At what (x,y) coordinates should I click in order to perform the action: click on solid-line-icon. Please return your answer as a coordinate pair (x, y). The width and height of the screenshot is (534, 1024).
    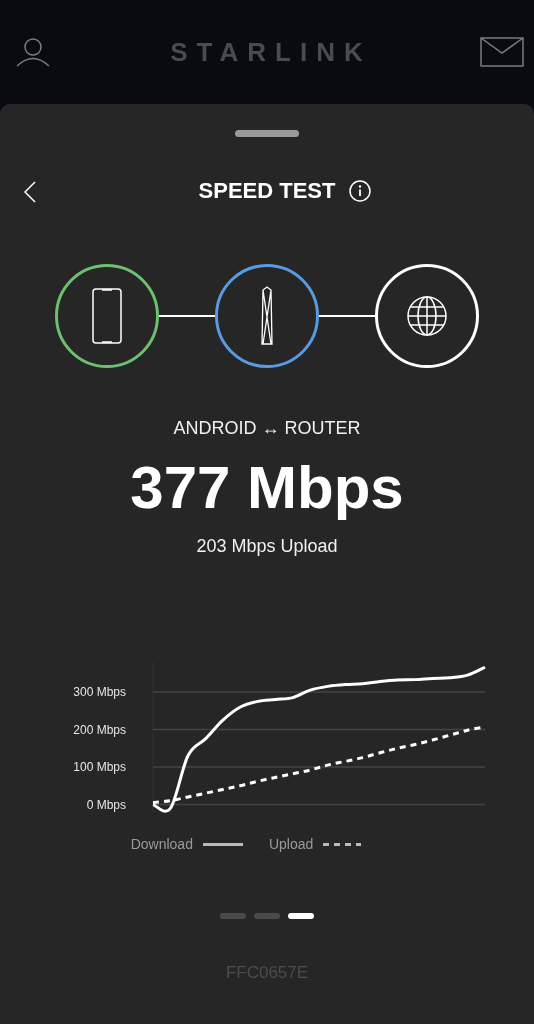
    Looking at the image, I should click on (222, 844).